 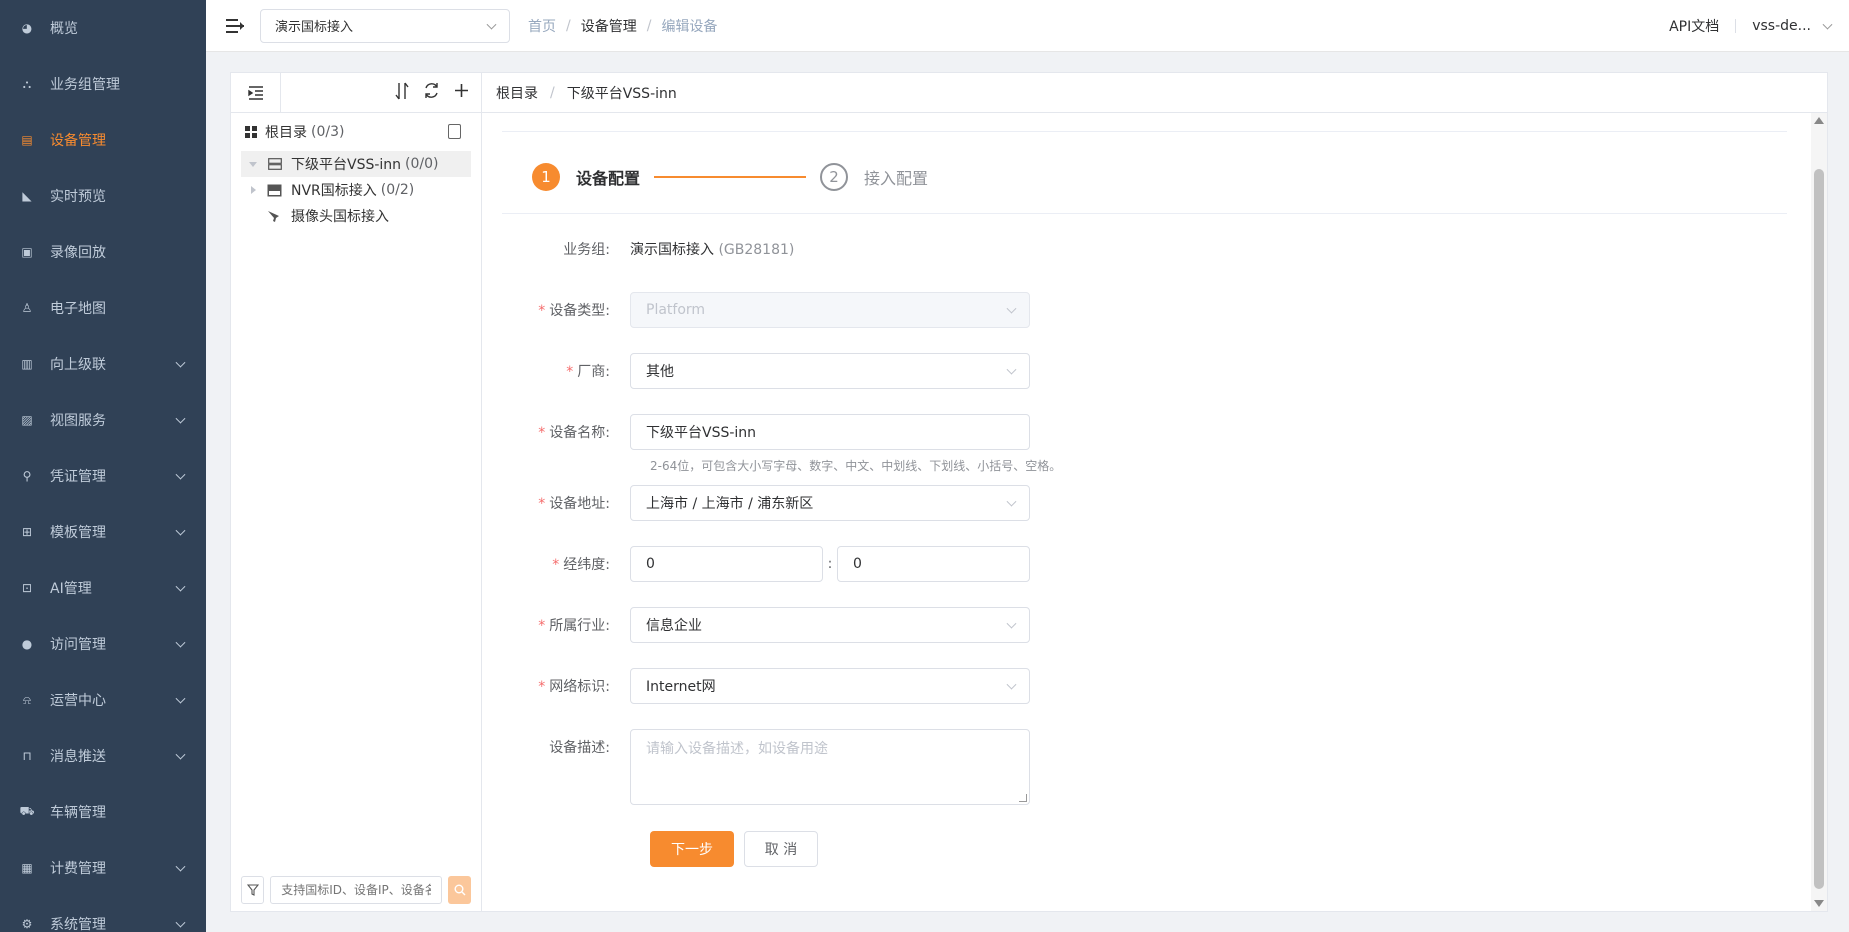 I want to click on vendor-select: 其他, so click(x=830, y=371).